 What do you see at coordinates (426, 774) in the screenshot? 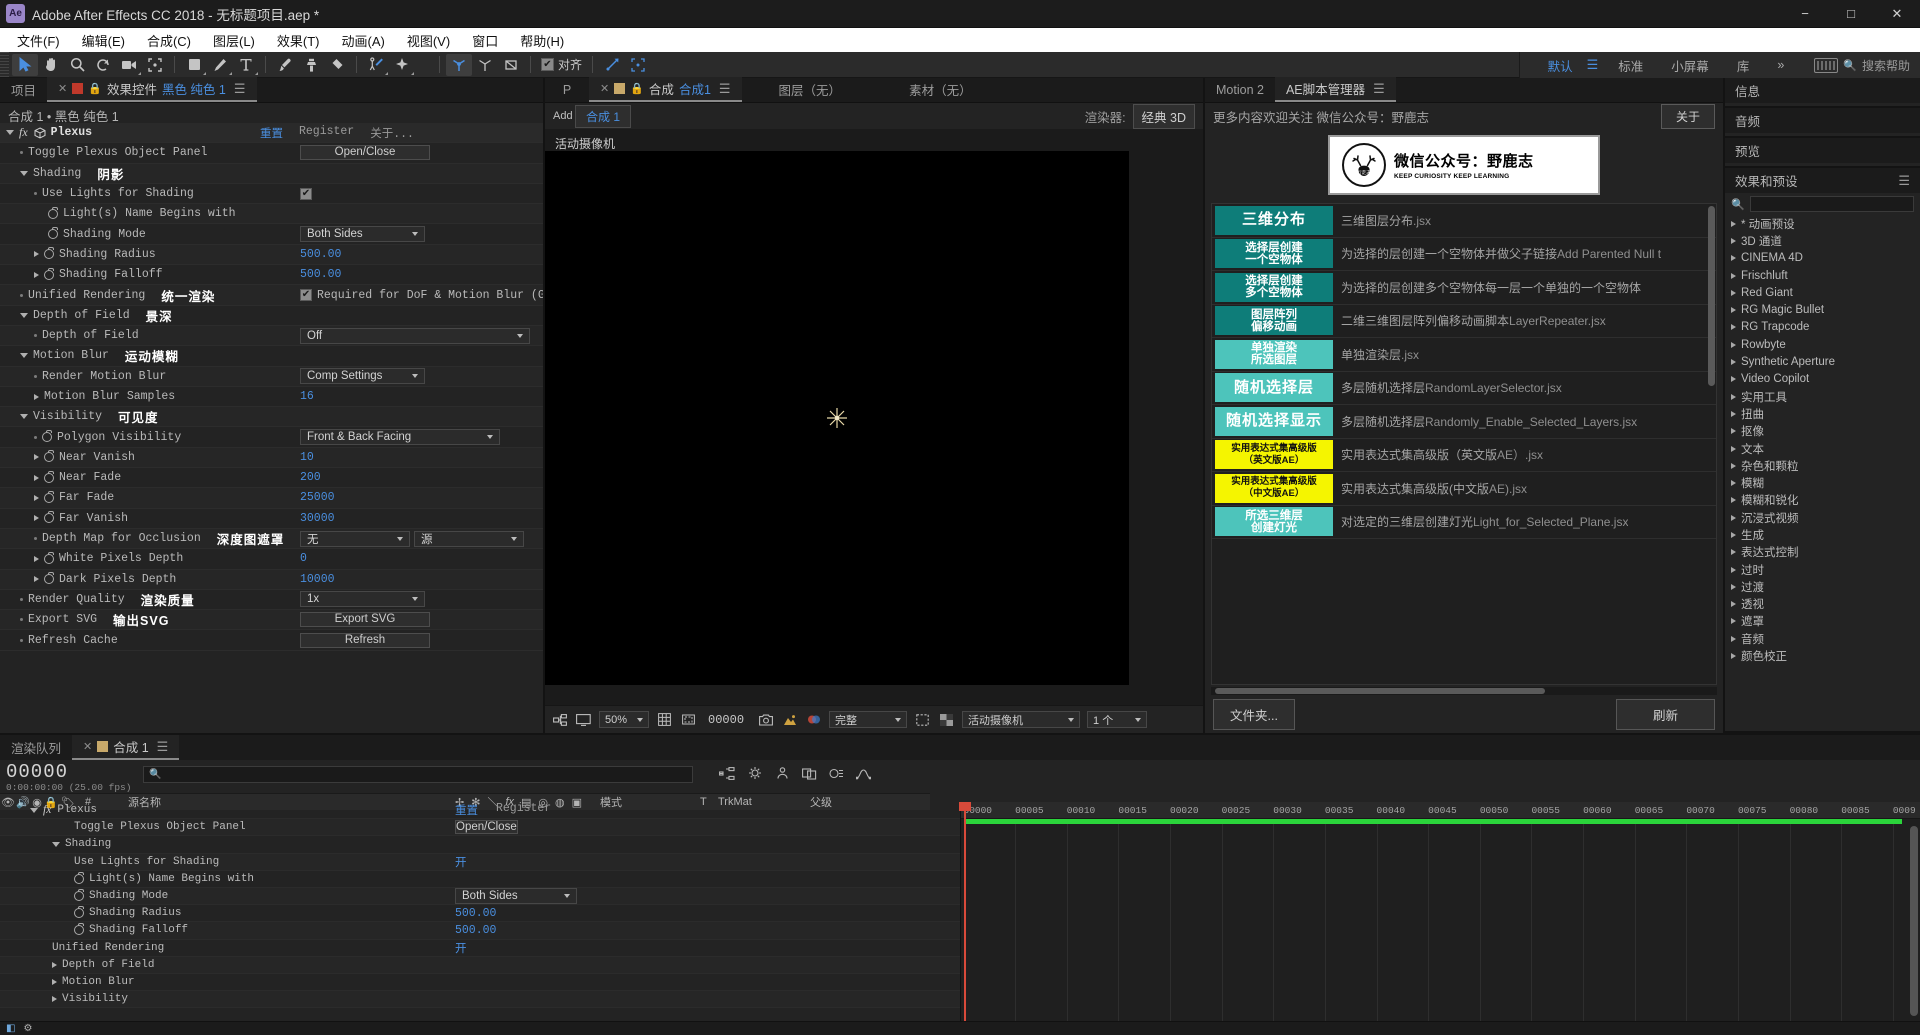
I see `timeline-search-input` at bounding box center [426, 774].